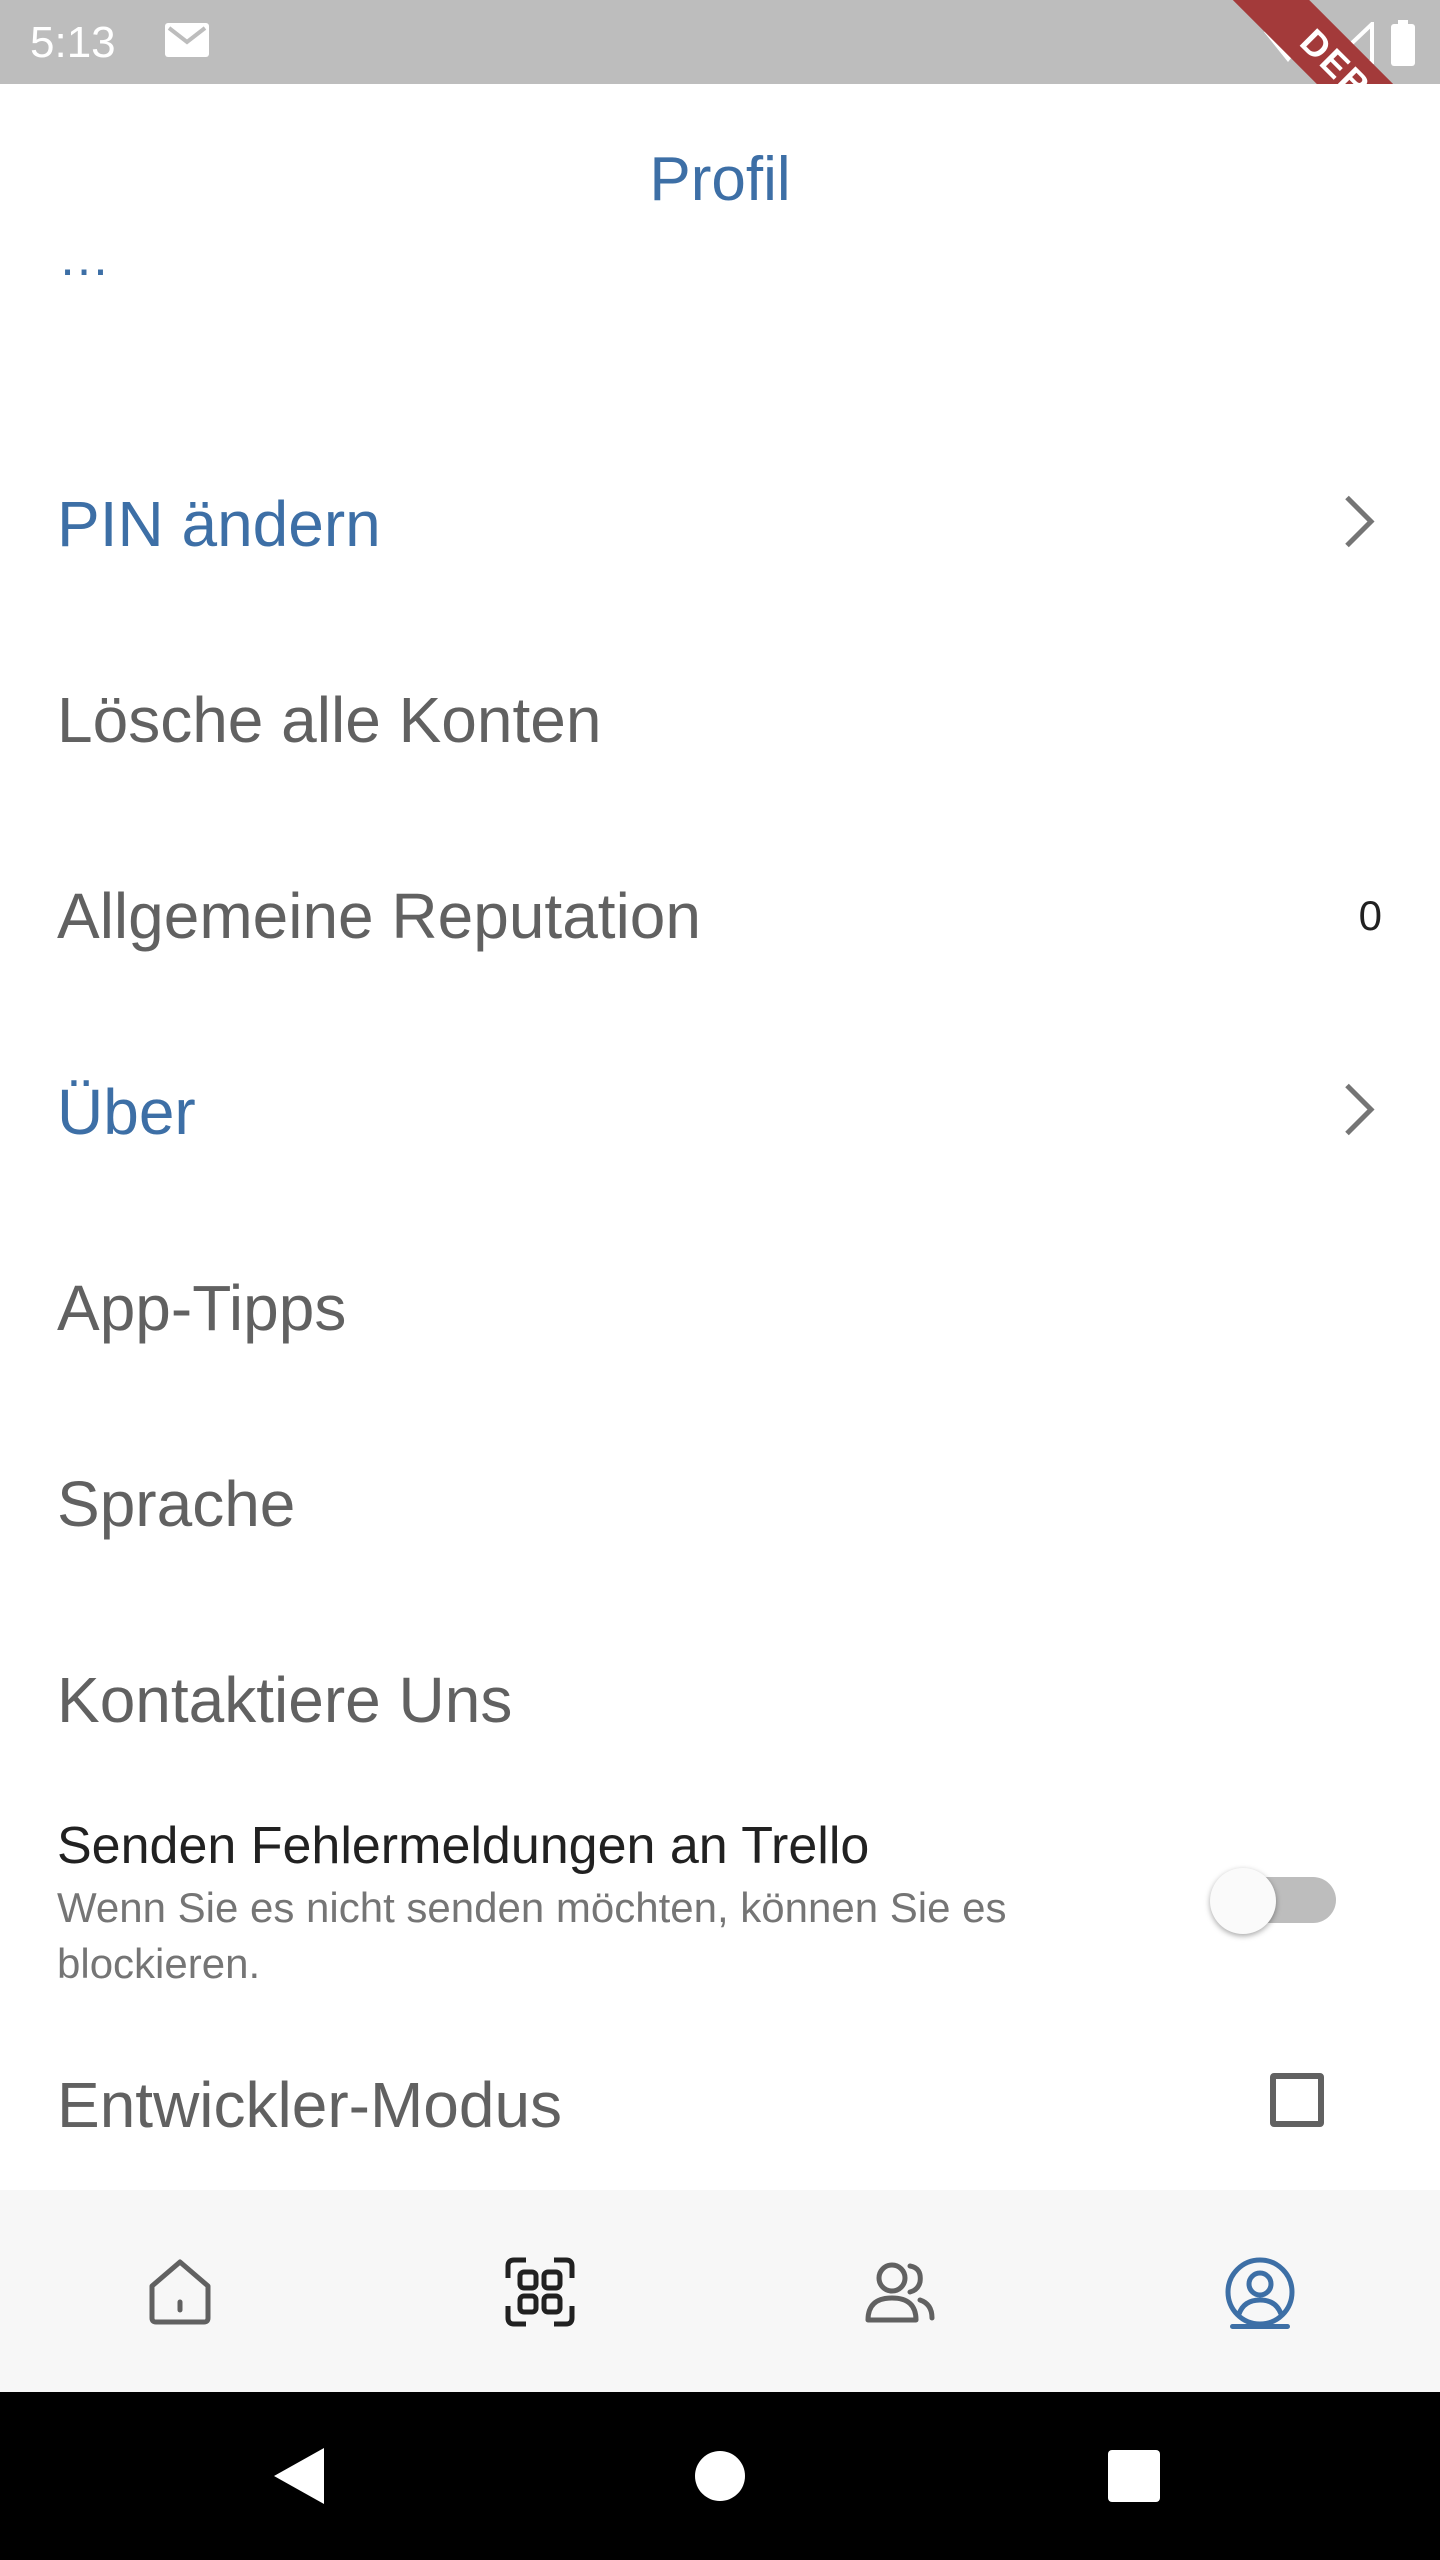  I want to click on page-title: Profil, so click(720, 179).